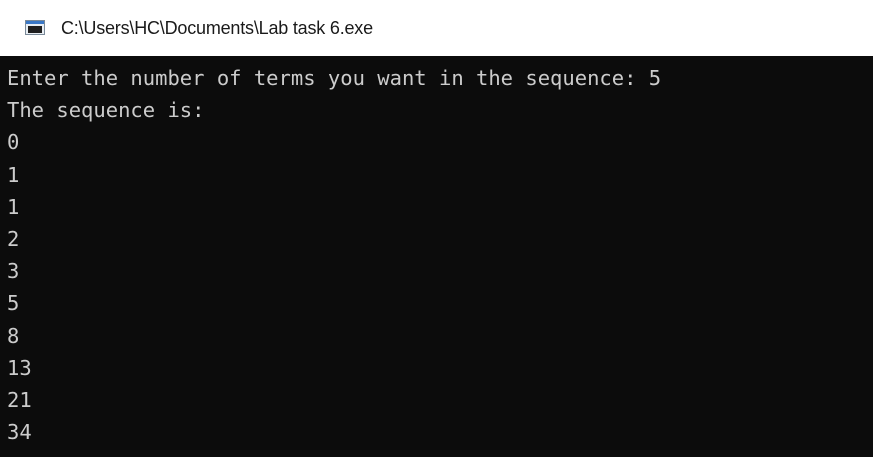 Image resolution: width=873 pixels, height=457 pixels. I want to click on console-line-heading: The sequence is:, so click(106, 110).